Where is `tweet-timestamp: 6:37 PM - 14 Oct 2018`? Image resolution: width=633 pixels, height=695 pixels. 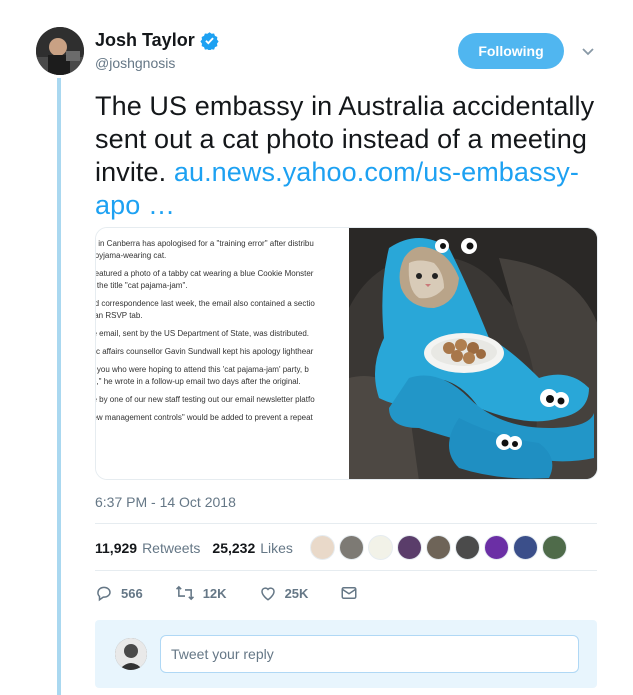 tweet-timestamp: 6:37 PM - 14 Oct 2018 is located at coordinates (165, 502).